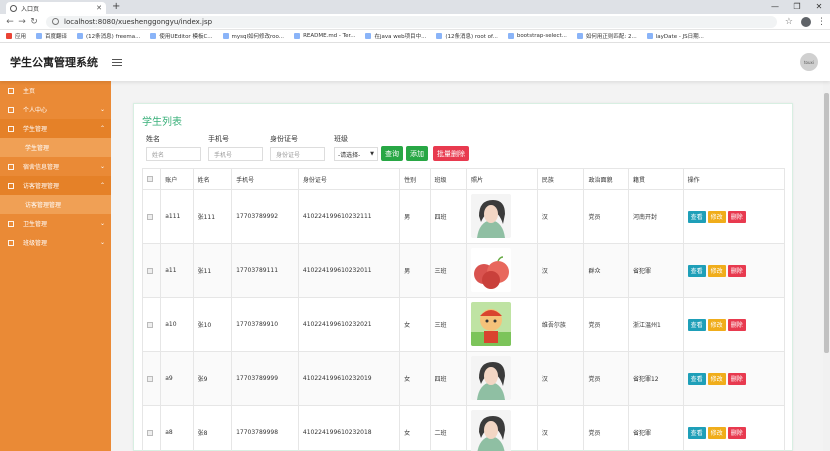 The image size is (830, 451). I want to click on sidebar-item: 主页, so click(55, 90).